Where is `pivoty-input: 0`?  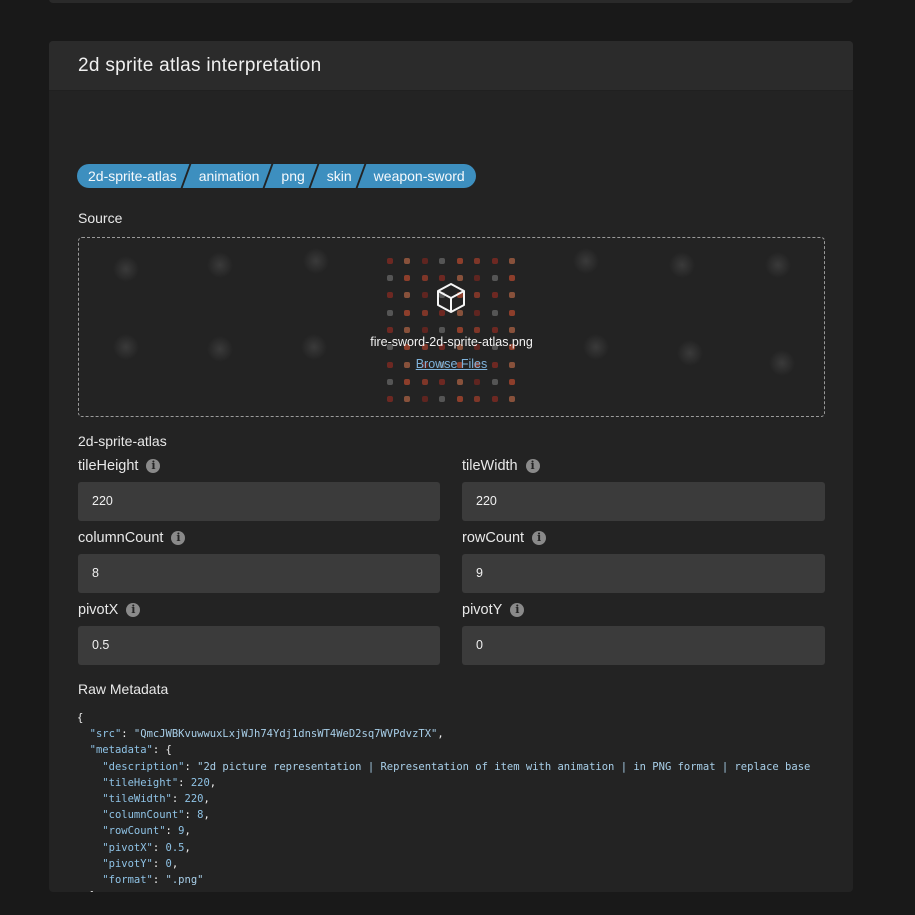 pivoty-input: 0 is located at coordinates (643, 645).